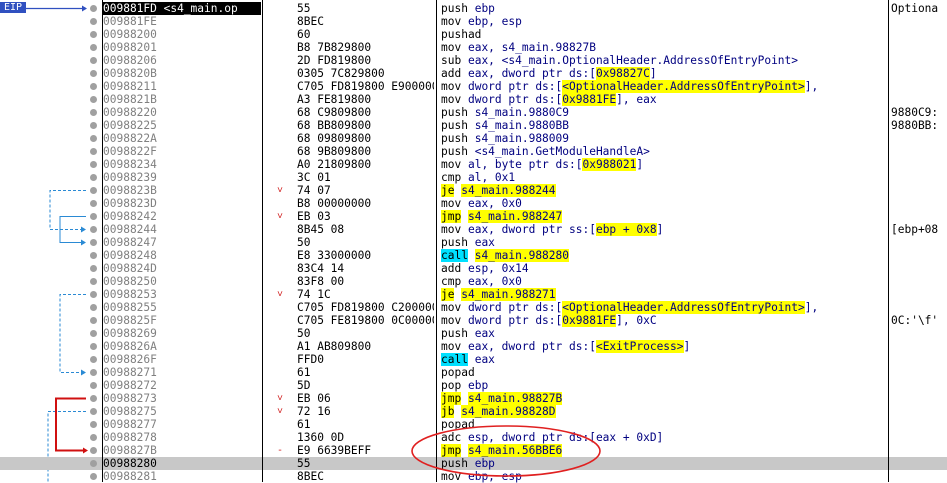  What do you see at coordinates (473, 476) in the screenshot?
I see `table-row: 00988281 8BEC mov ebp, esp` at bounding box center [473, 476].